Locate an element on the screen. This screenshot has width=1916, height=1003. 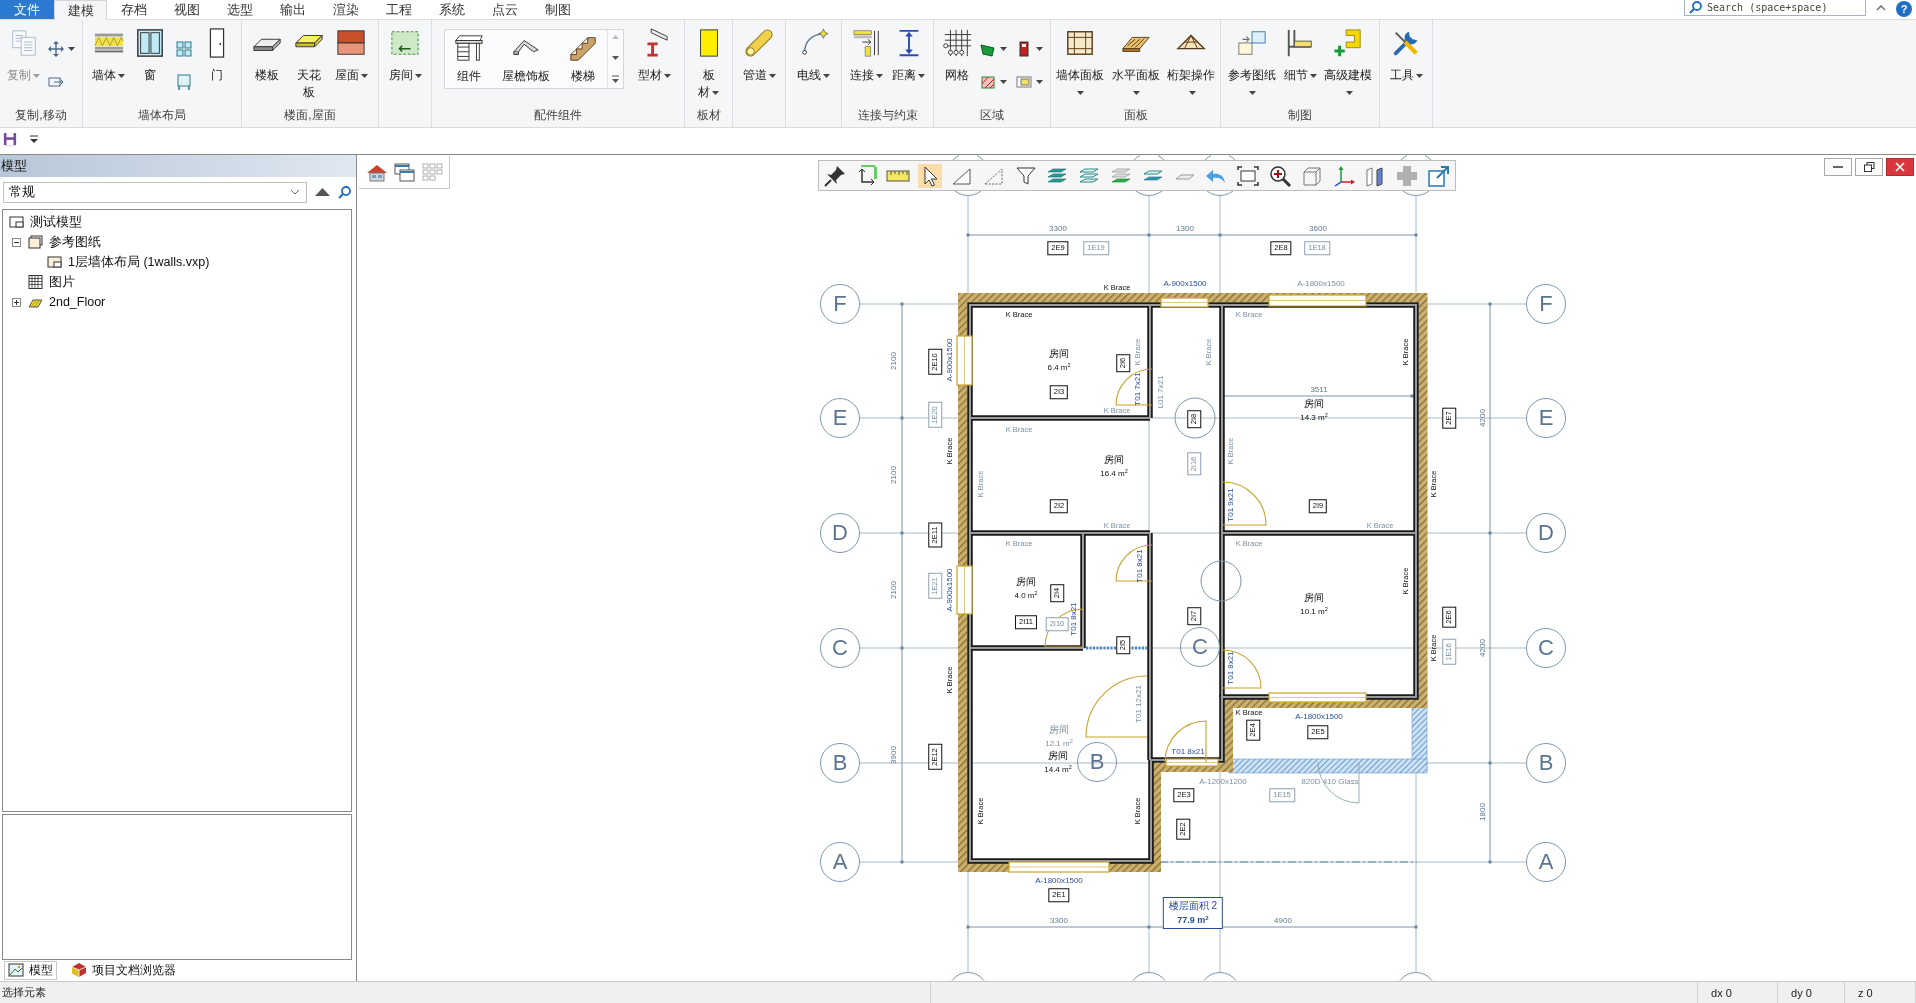
ribbon-button: 距离 is located at coordinates (908, 56).